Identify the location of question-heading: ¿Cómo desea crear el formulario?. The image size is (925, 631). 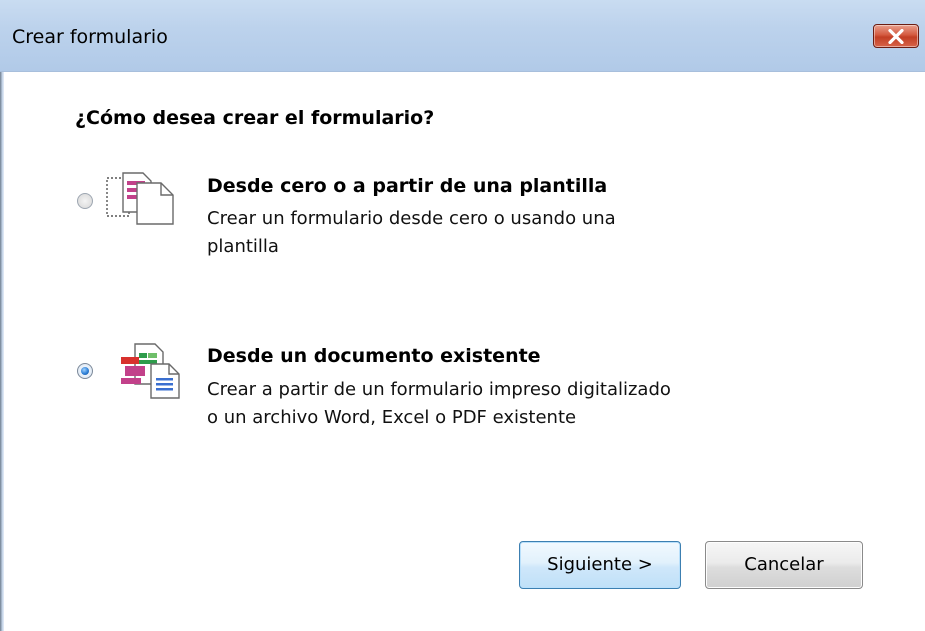
(255, 118).